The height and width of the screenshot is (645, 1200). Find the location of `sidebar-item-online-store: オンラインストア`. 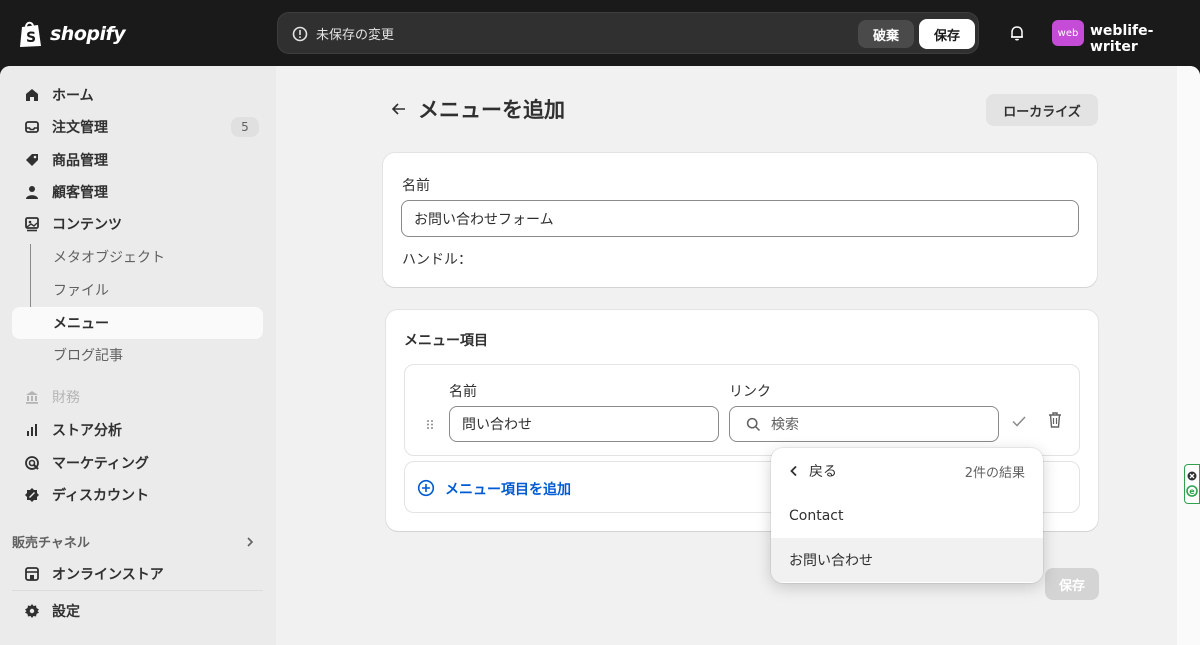

sidebar-item-online-store: オンラインストア is located at coordinates (137, 574).